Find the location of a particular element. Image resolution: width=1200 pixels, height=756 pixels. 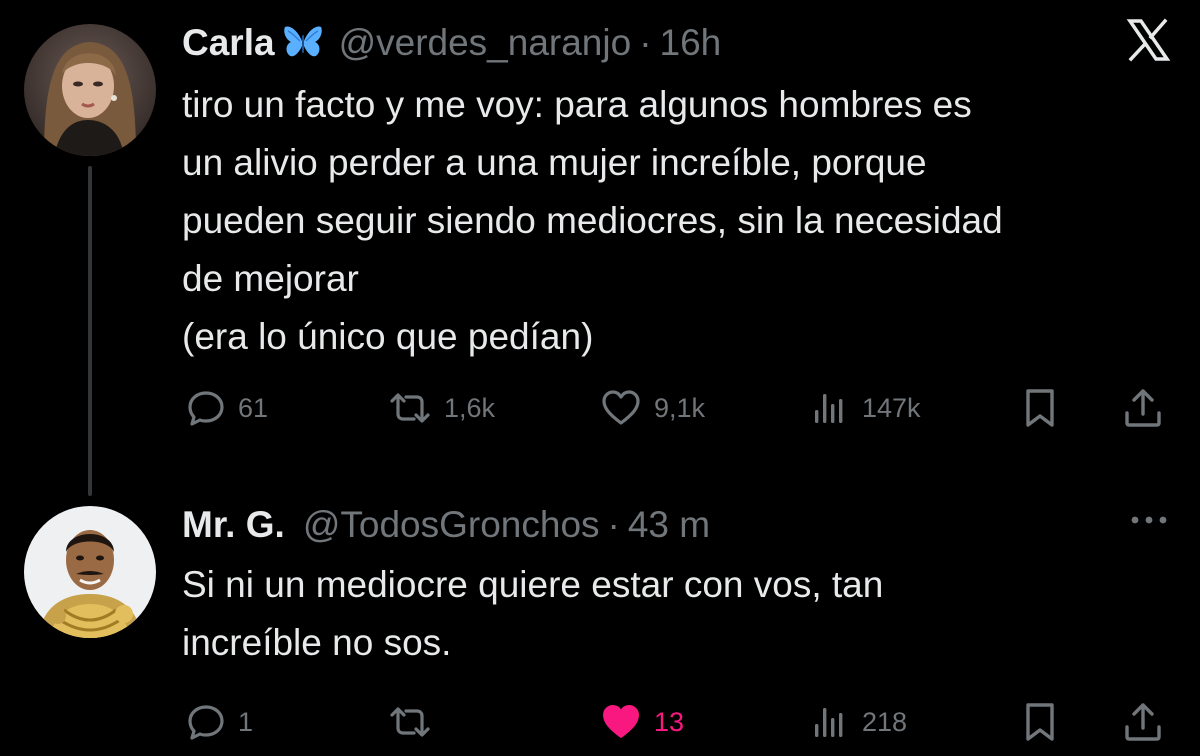

timestamp: 16h is located at coordinates (691, 43).